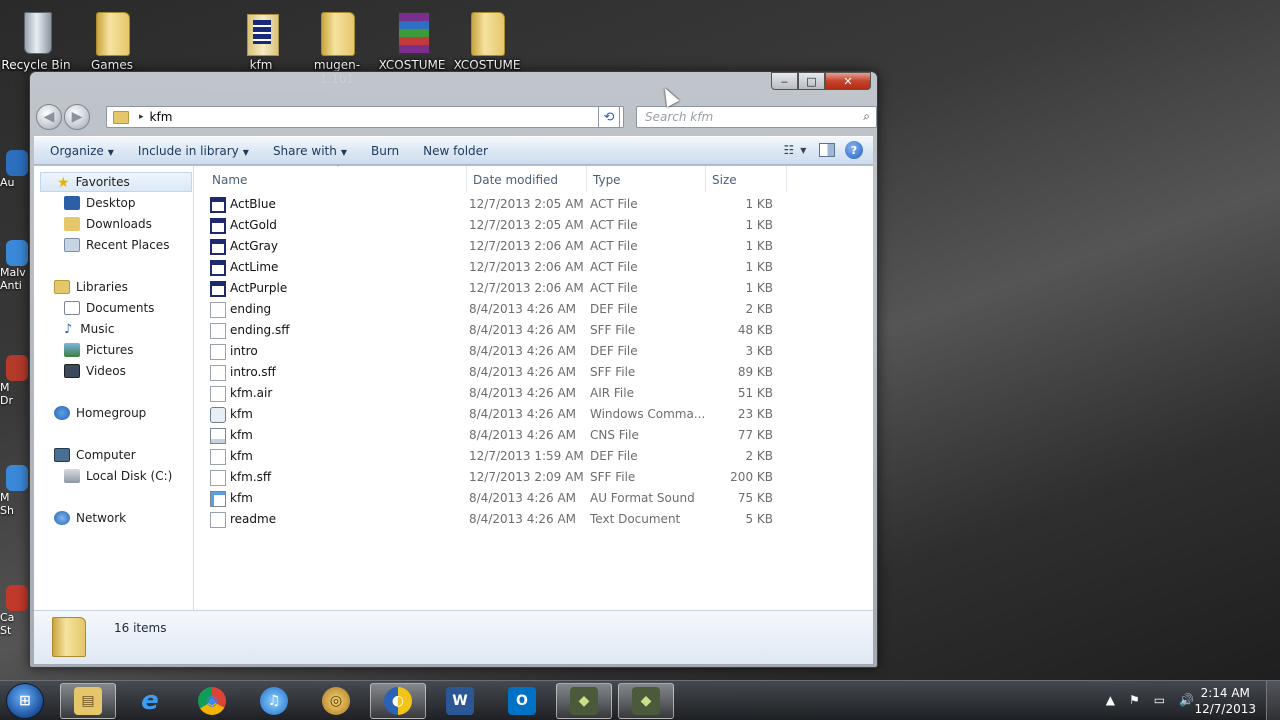  I want to click on file-row: intro 8/4/2013 4:26 AM DEF File 3 KB, so click(510, 351).